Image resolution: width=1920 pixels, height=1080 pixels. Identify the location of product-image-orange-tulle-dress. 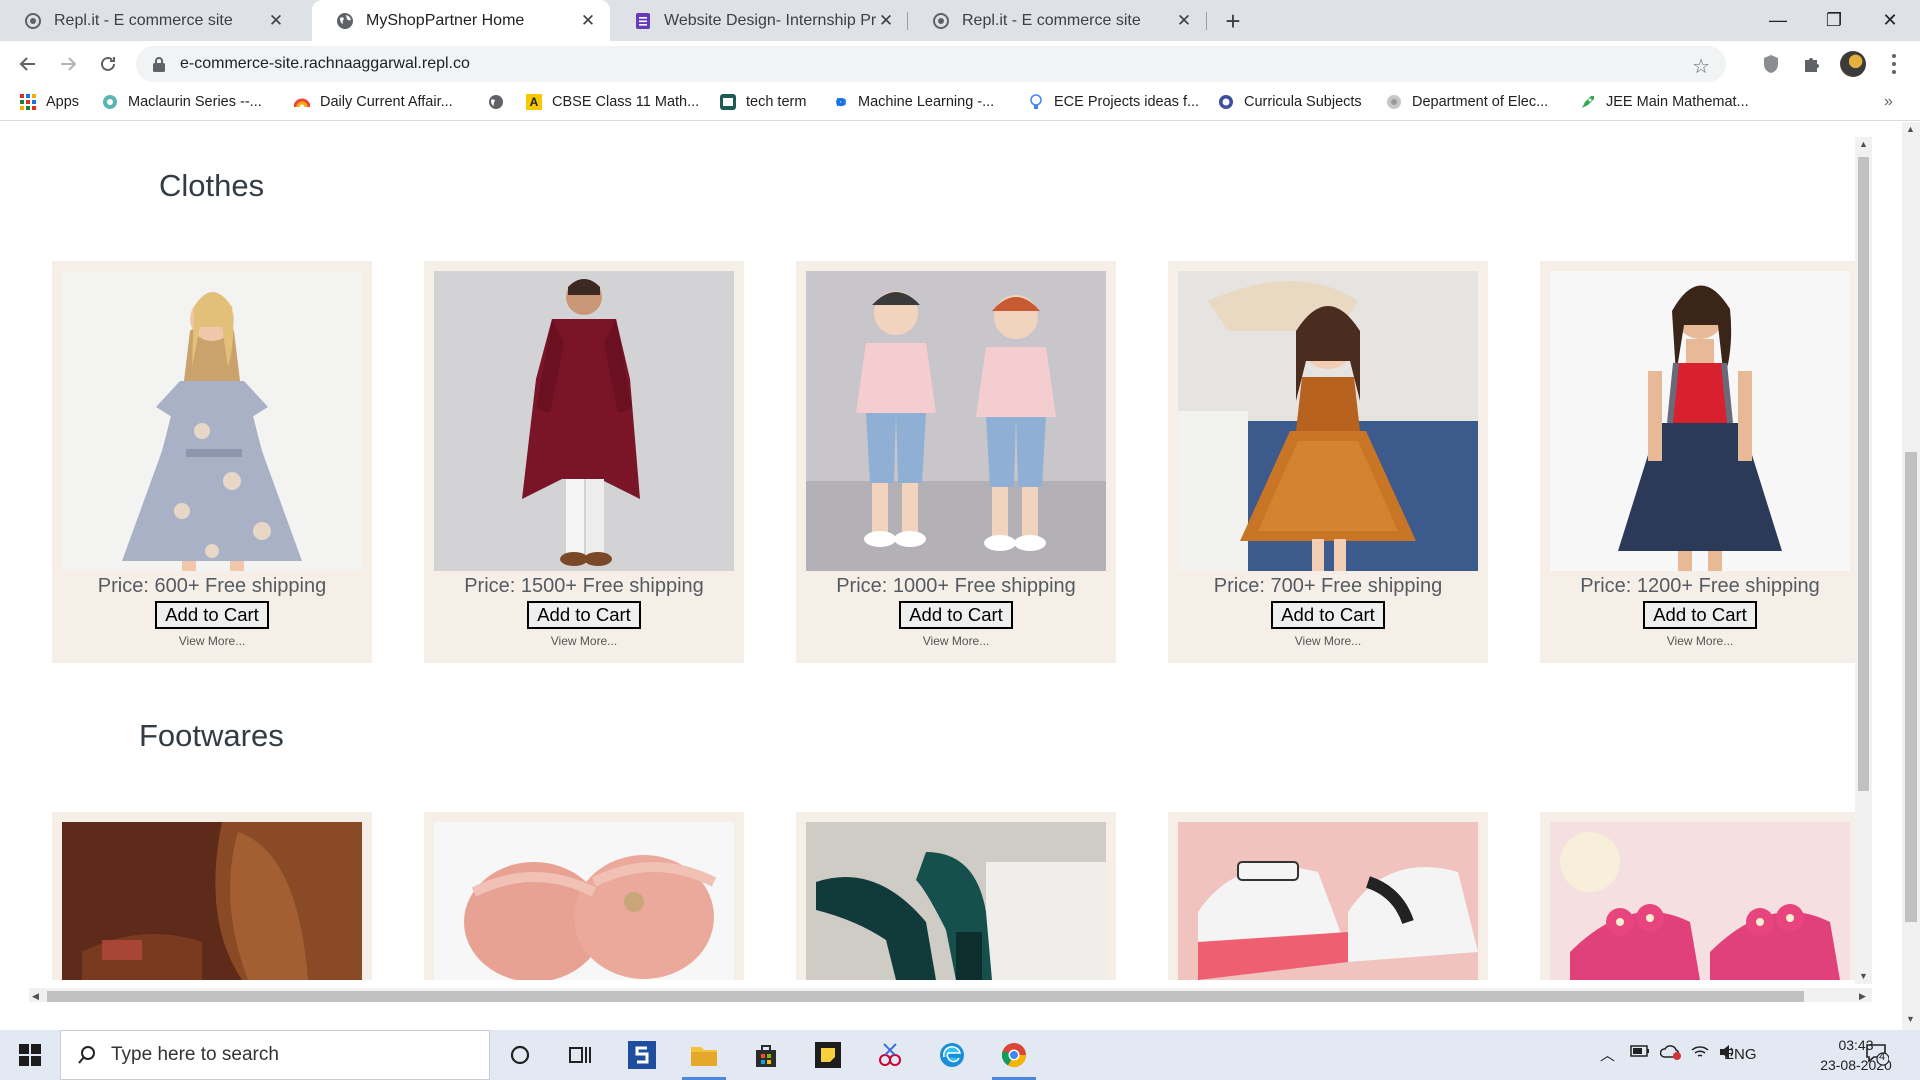
(1328, 421).